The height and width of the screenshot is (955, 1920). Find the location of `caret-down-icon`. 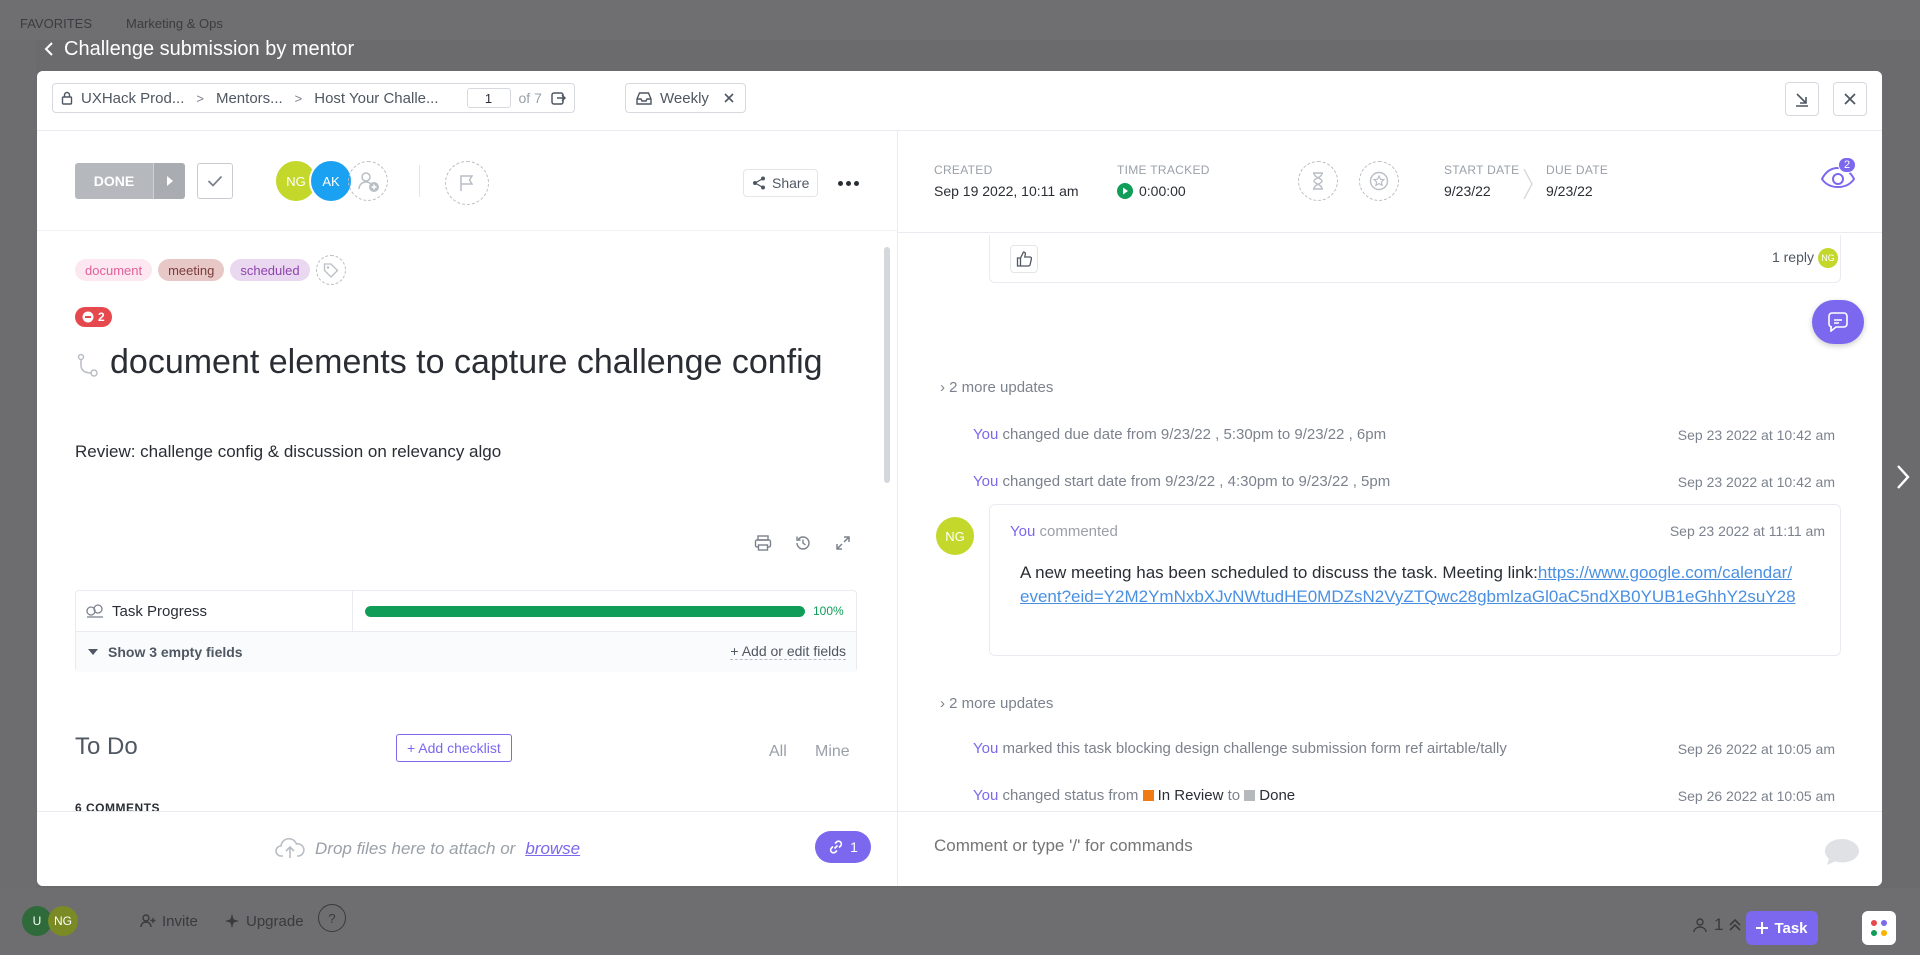

caret-down-icon is located at coordinates (93, 652).